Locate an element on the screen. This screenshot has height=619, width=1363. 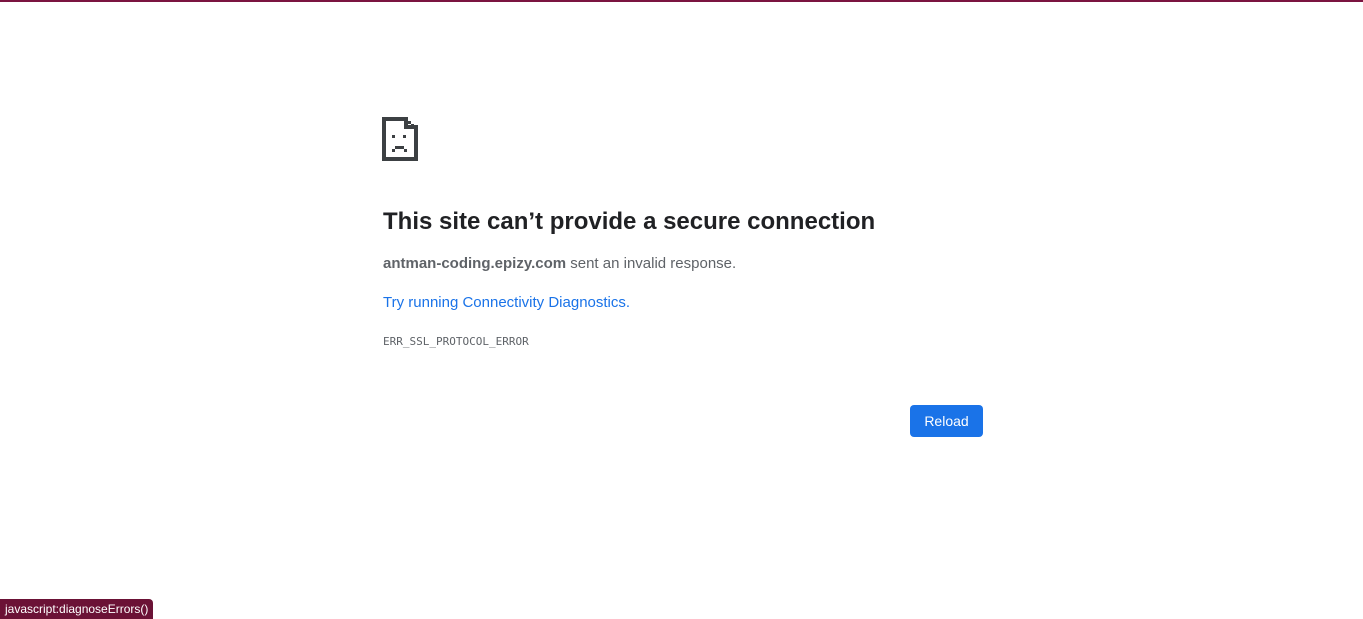
reload-button: Reload is located at coordinates (946, 421).